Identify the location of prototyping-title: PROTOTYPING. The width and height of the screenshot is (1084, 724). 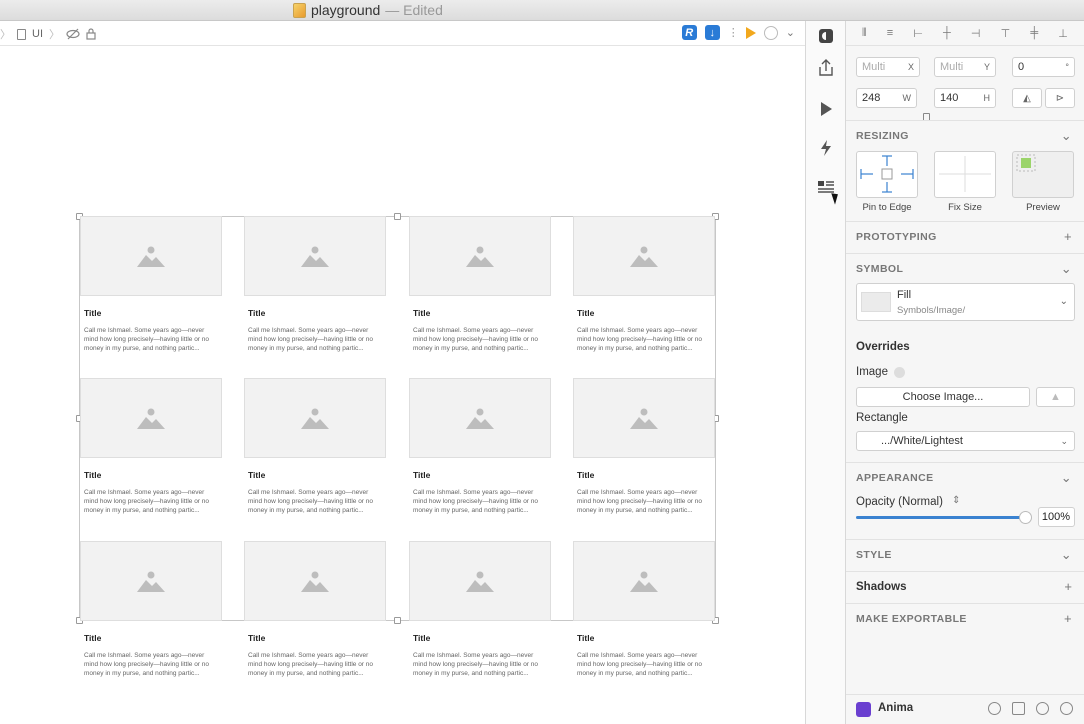
(896, 237).